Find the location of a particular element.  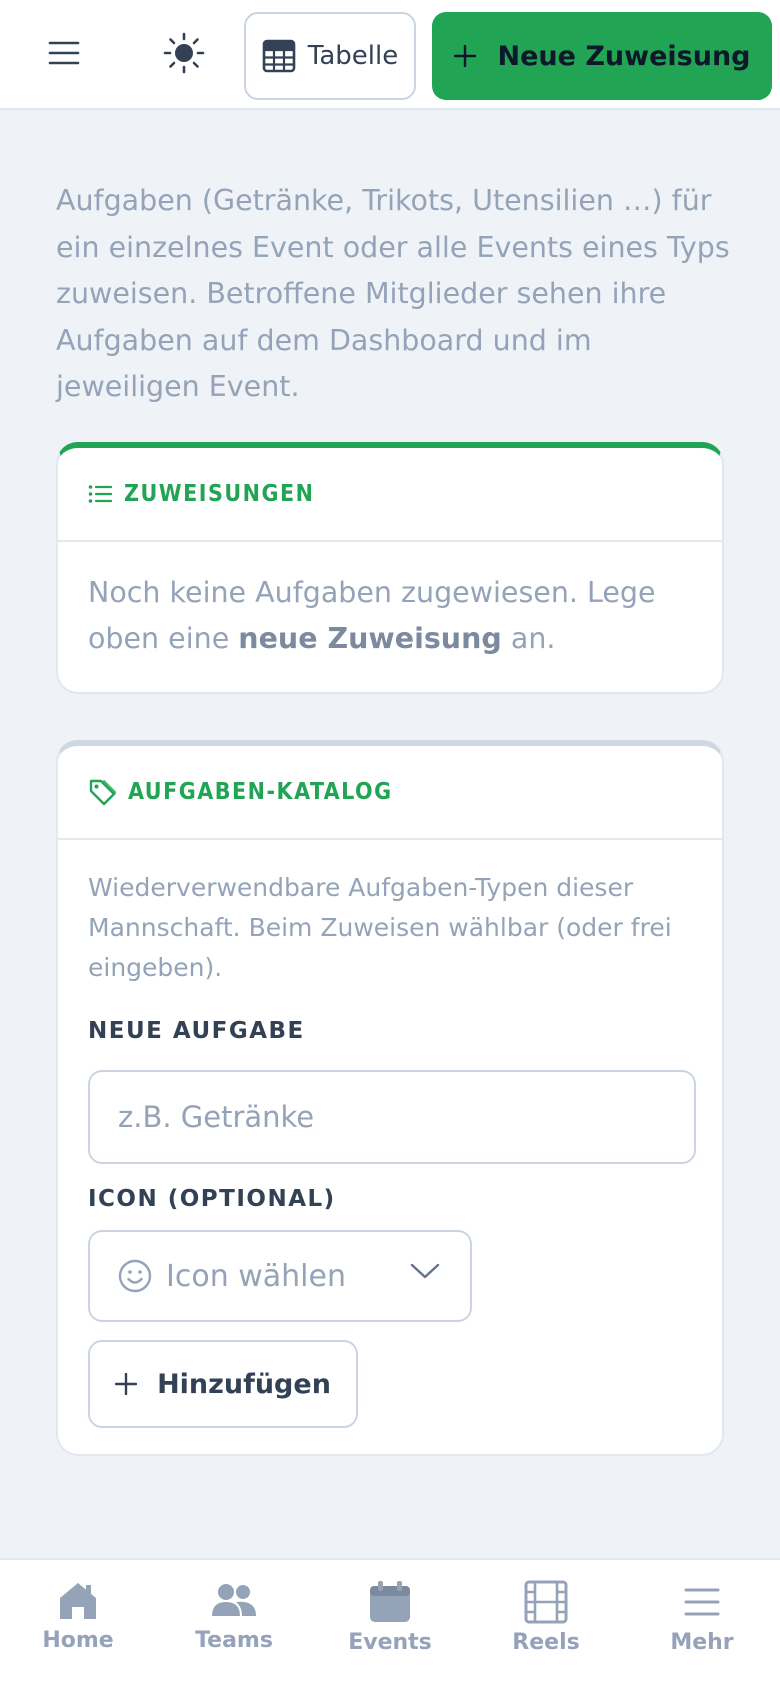

nav-label-more: Mehr is located at coordinates (702, 1642).